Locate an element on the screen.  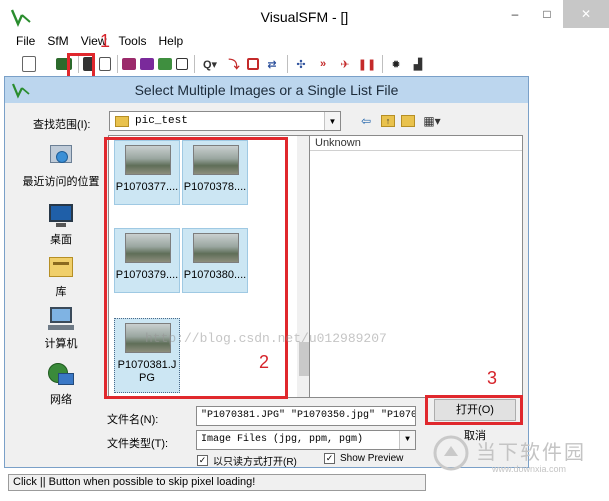
blog-watermark: http://blog.csdn.net/u012989207 is located at coordinates (266, 338).